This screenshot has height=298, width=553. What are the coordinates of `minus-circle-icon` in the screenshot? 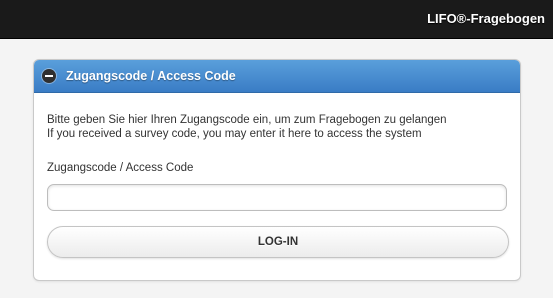 It's located at (49, 76).